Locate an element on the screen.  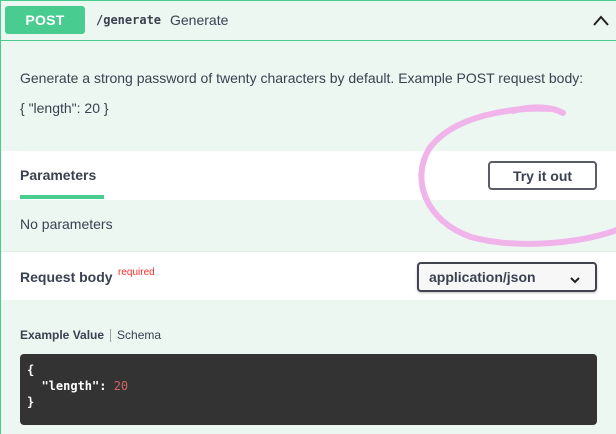
description-body-example: { "length": 20 } is located at coordinates (64, 108).